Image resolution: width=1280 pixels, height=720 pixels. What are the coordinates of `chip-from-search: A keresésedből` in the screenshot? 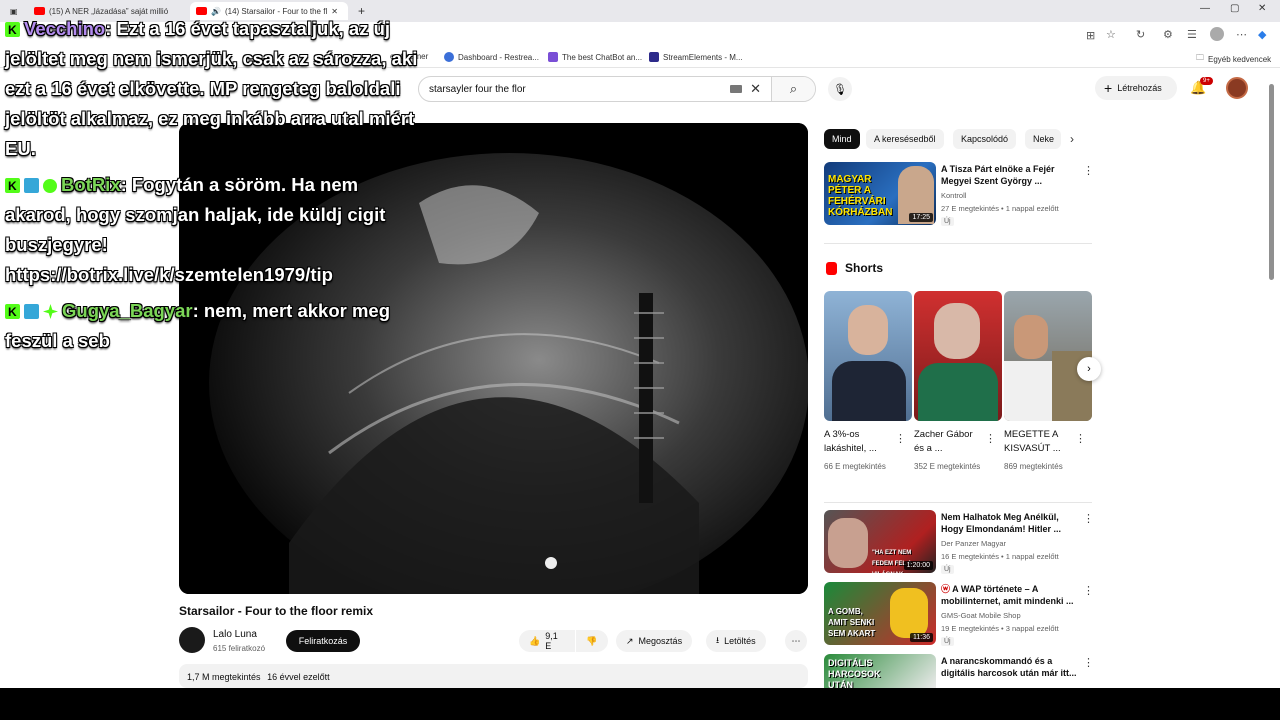 It's located at (905, 139).